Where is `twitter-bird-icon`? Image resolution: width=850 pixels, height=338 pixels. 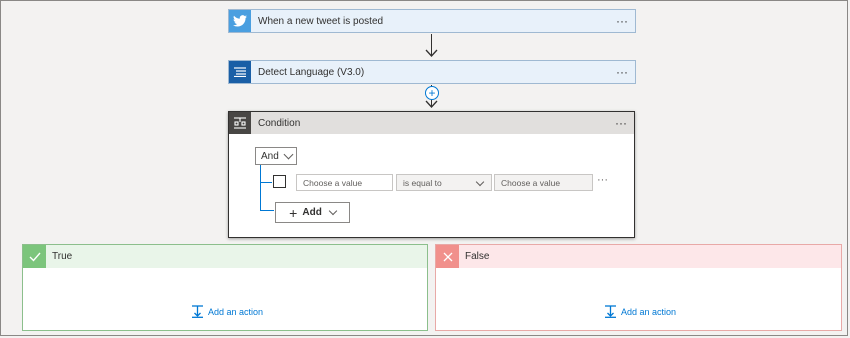
twitter-bird-icon is located at coordinates (240, 21).